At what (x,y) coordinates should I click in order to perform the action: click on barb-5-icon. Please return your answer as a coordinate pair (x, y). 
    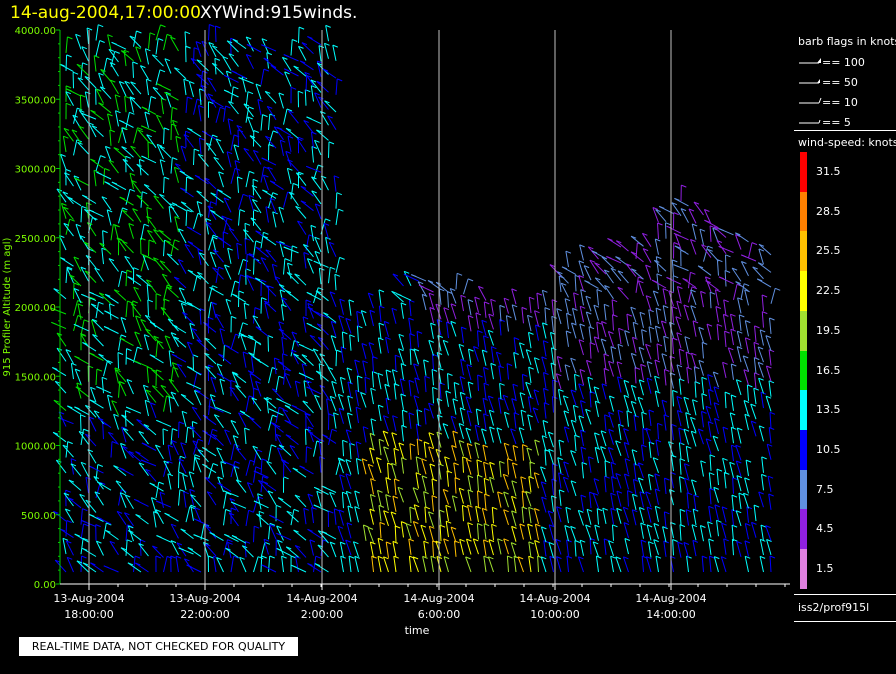
    Looking at the image, I should click on (810, 121).